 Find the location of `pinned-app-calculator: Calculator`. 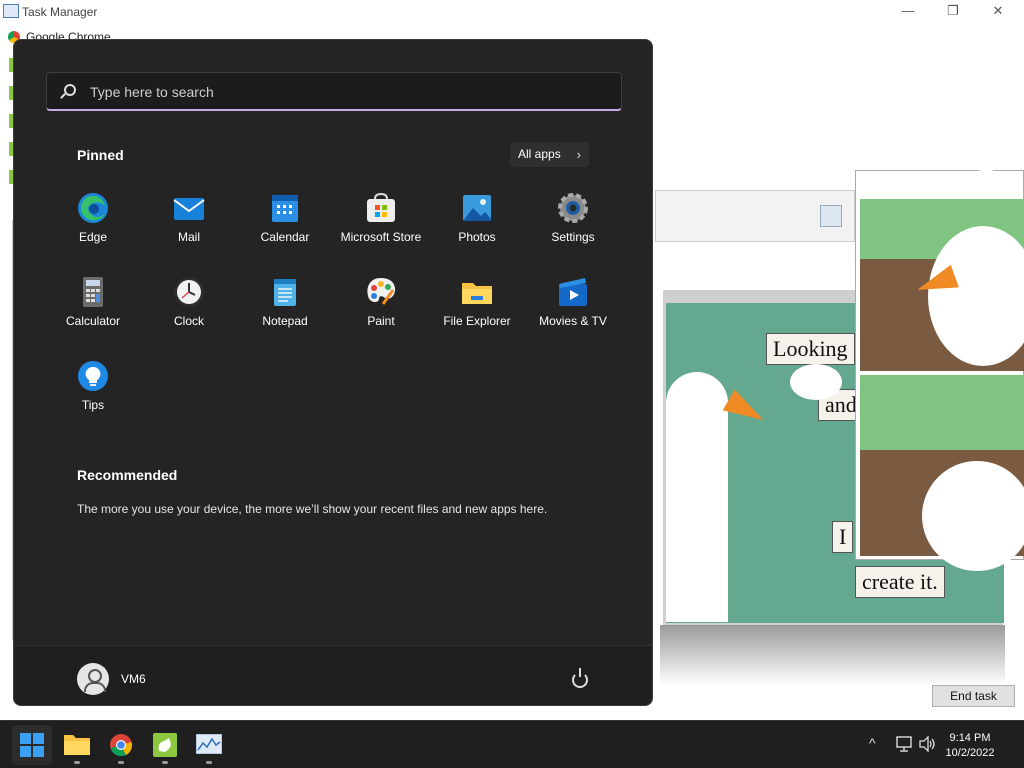

pinned-app-calculator: Calculator is located at coordinates (93, 316).